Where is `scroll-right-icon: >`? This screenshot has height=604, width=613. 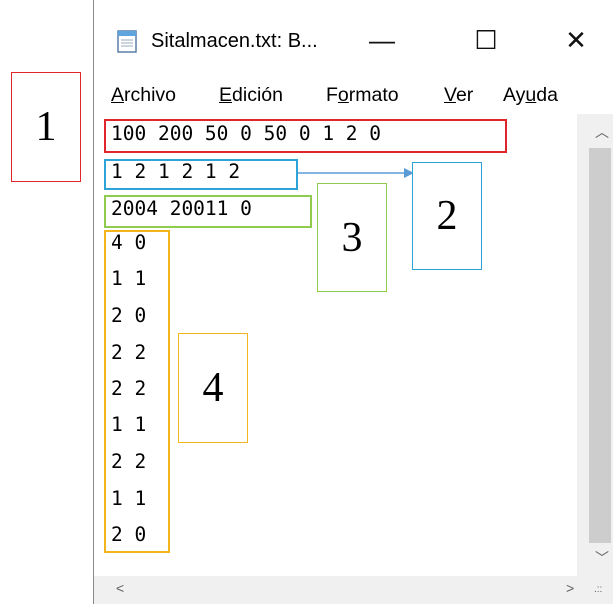 scroll-right-icon: > is located at coordinates (570, 588).